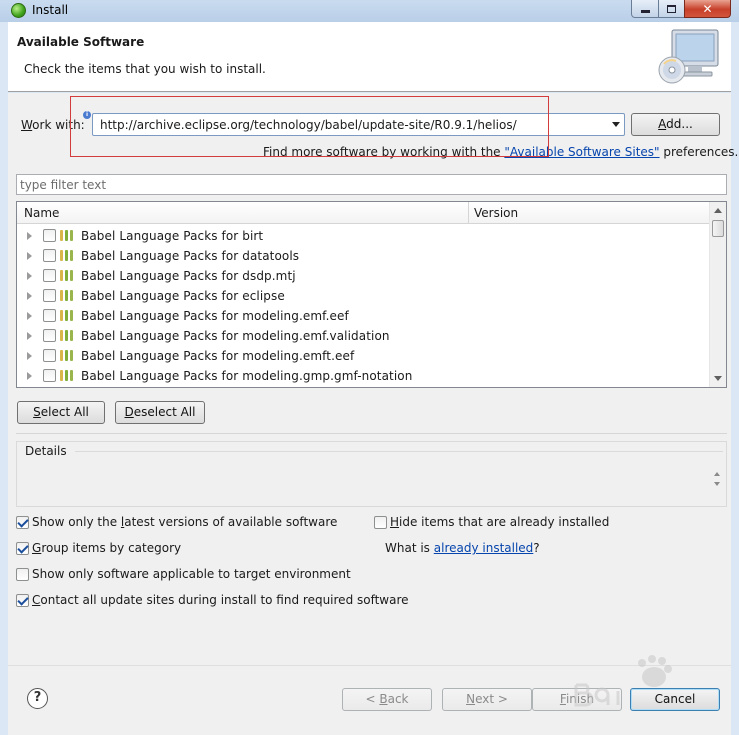 This screenshot has width=739, height=735. What do you see at coordinates (87, 115) in the screenshot?
I see `info-icon: i` at bounding box center [87, 115].